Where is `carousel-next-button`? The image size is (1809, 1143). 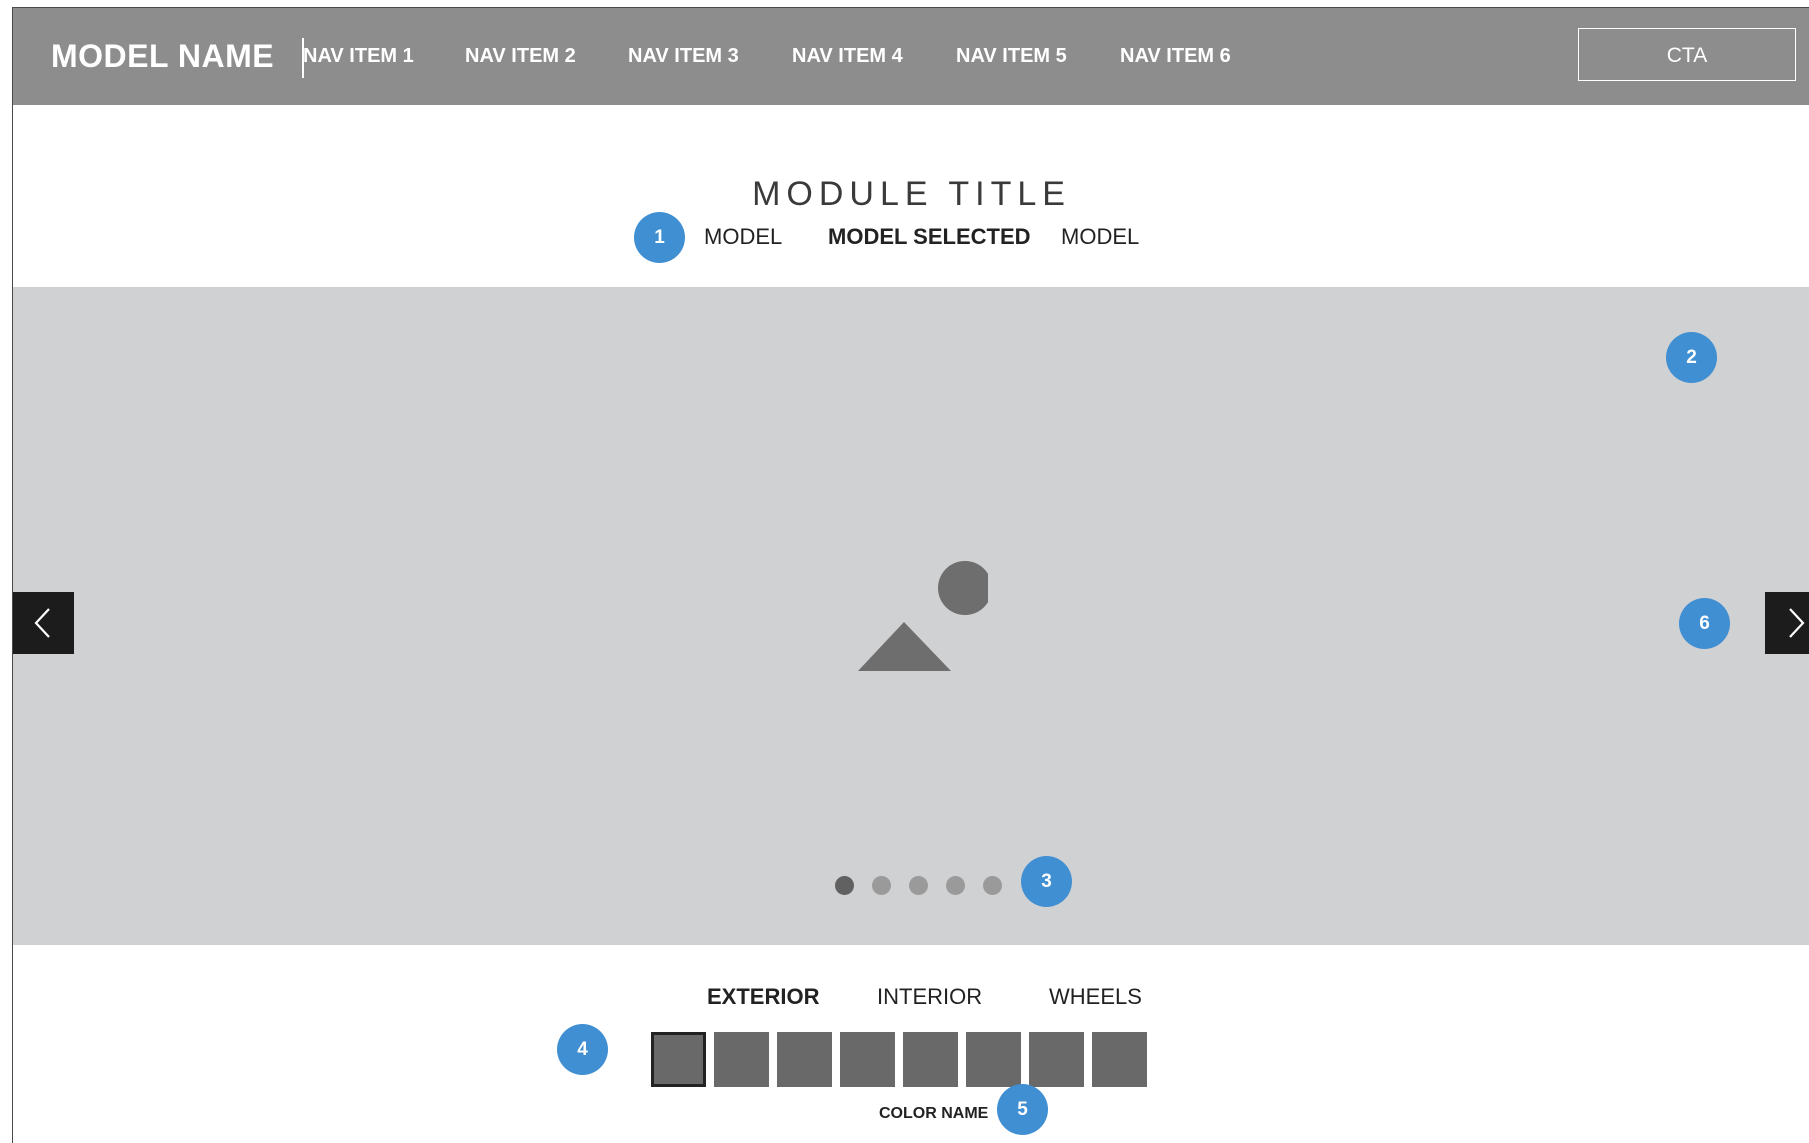
carousel-next-button is located at coordinates (1787, 623).